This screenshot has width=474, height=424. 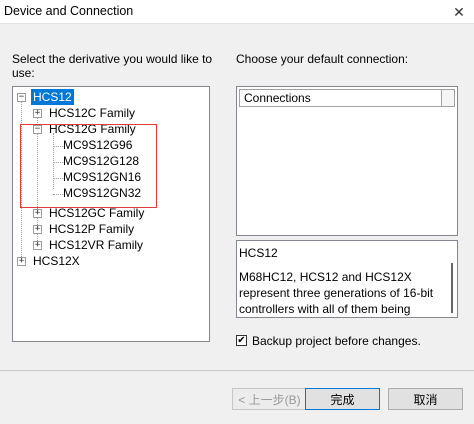 I want to click on tree-item-label: HCS12X, so click(x=56, y=261).